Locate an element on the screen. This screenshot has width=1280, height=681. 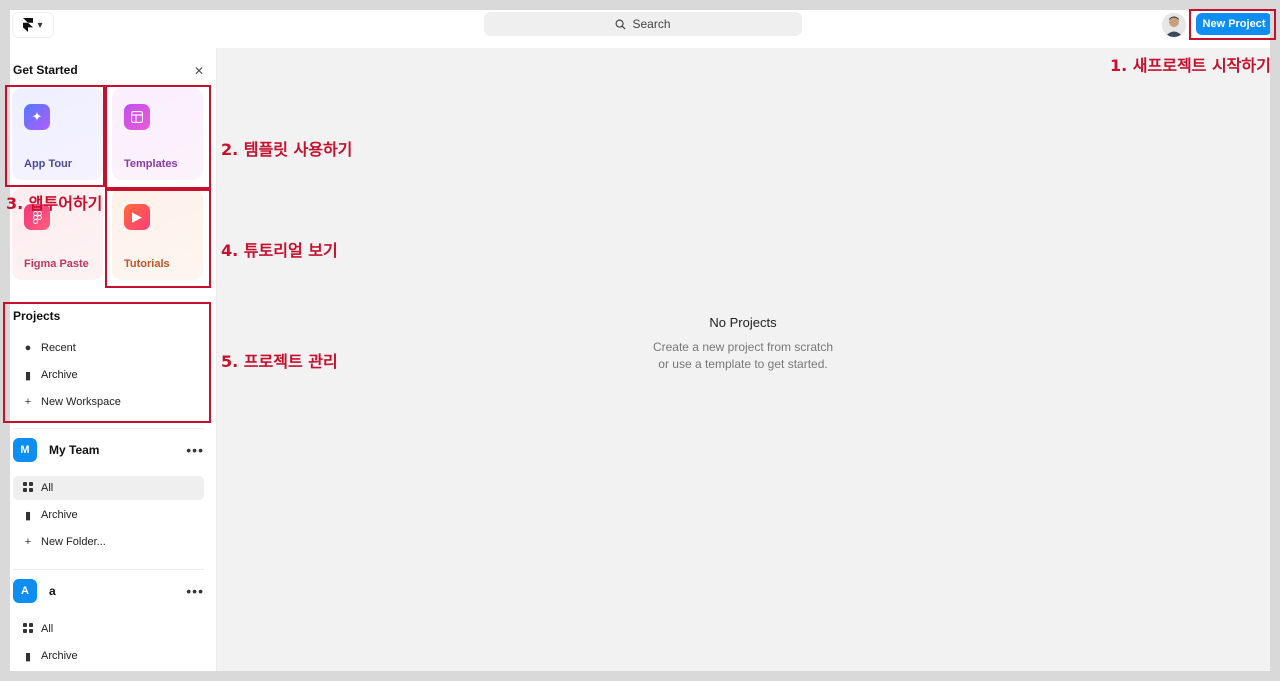
annotation-box-projects is located at coordinates (107, 362).